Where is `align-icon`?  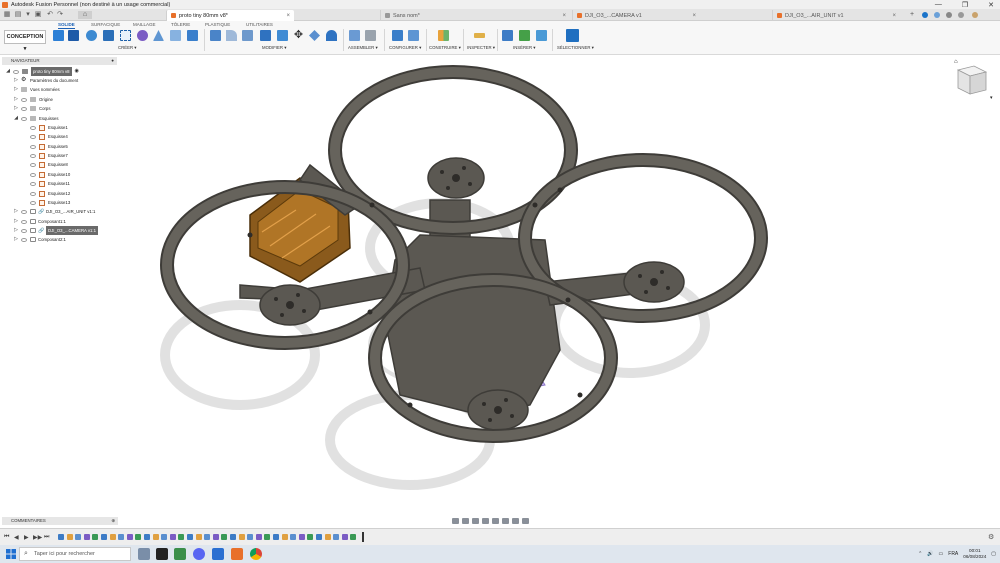
align-icon is located at coordinates (314, 35).